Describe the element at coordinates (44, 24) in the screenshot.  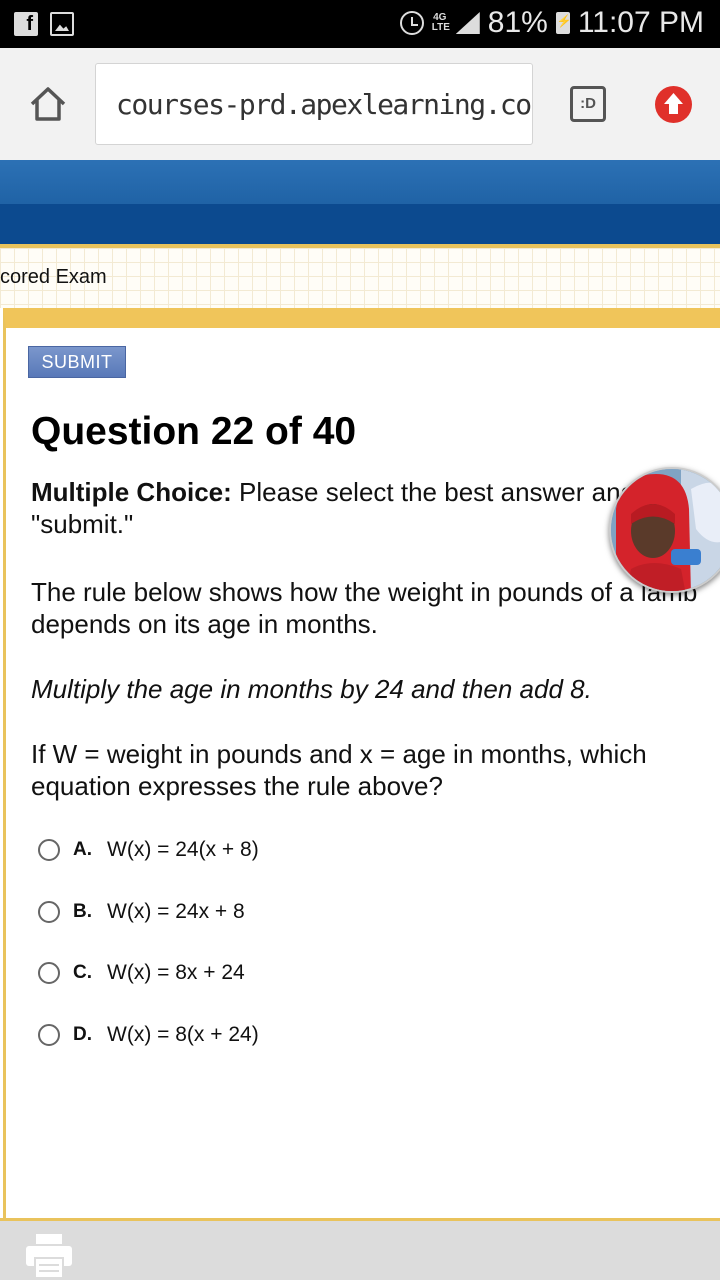
I see `status-left-icons: f` at that location.